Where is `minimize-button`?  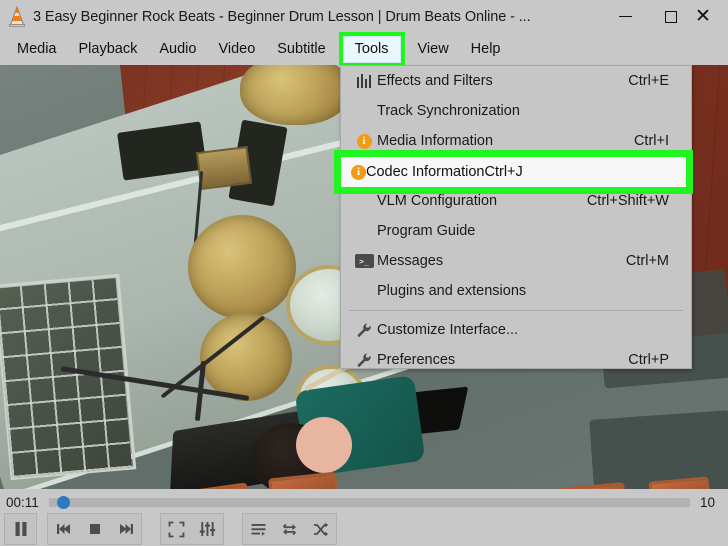 minimize-button is located at coordinates (625, 16).